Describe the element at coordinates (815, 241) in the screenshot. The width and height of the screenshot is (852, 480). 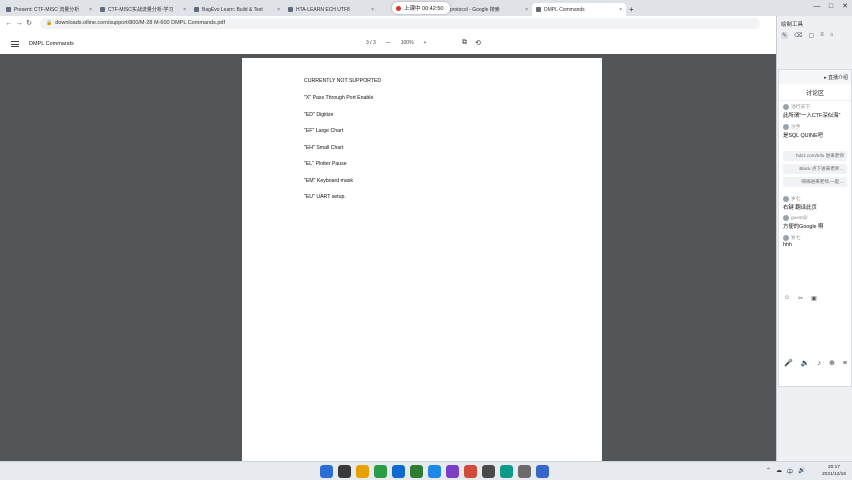
I see `chat-message: 岁七 hhh` at that location.